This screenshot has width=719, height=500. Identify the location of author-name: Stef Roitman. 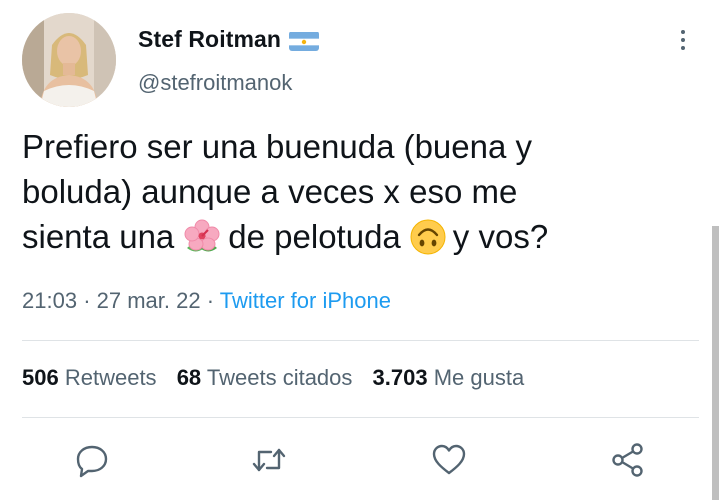
(229, 39).